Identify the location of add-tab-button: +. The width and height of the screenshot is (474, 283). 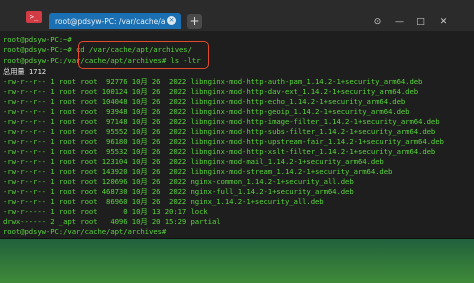
(194, 21).